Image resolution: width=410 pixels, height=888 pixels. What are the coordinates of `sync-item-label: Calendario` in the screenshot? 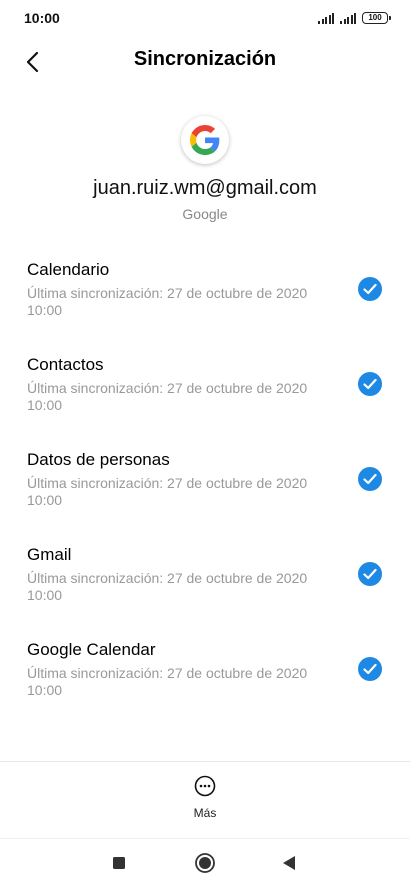 It's located at (68, 269).